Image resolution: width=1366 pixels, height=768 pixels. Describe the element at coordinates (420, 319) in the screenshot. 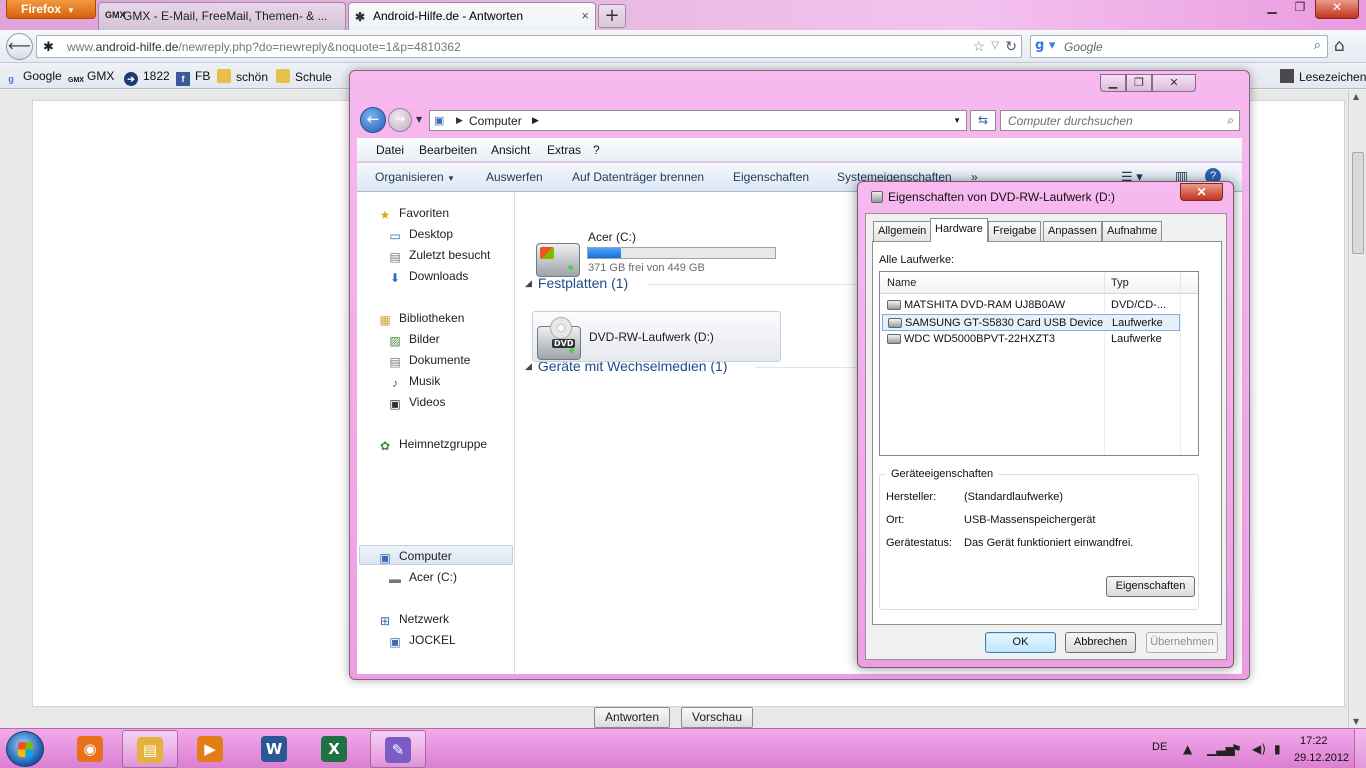

I see `nav-libraries: ▦ Bibliotheken` at that location.